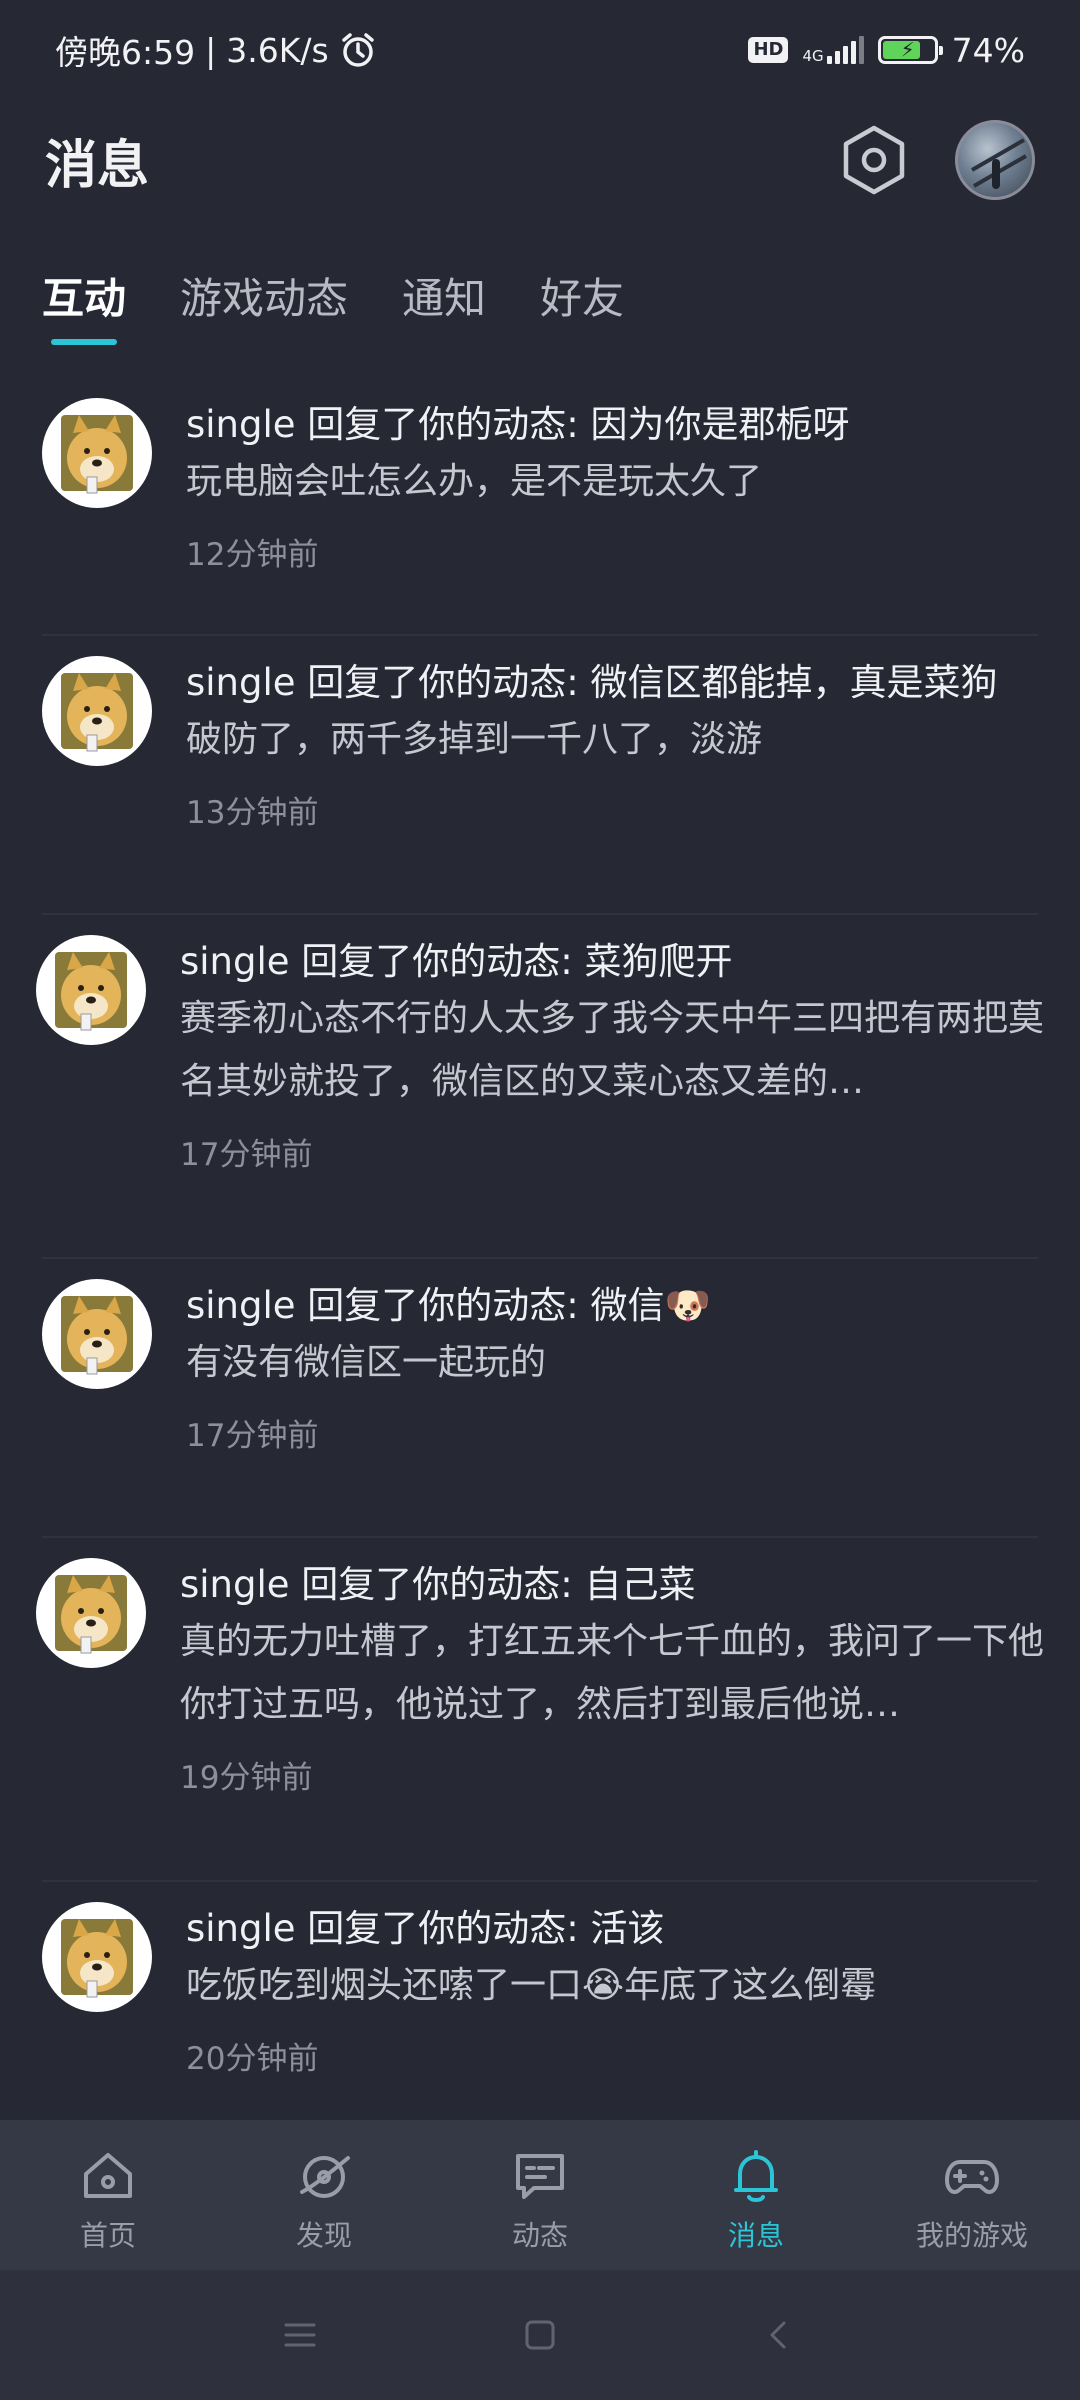  Describe the element at coordinates (845, 50) in the screenshot. I see `signal-bars-icon` at that location.